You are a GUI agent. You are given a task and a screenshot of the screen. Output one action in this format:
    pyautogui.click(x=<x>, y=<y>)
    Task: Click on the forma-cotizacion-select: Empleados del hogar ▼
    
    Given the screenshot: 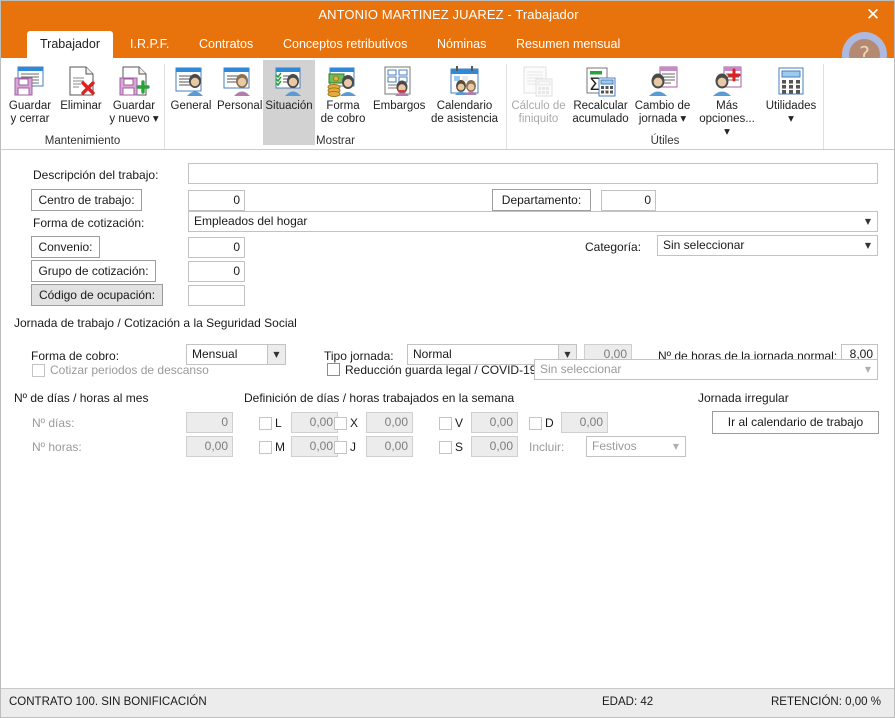 What is the action you would take?
    pyautogui.click(x=533, y=221)
    